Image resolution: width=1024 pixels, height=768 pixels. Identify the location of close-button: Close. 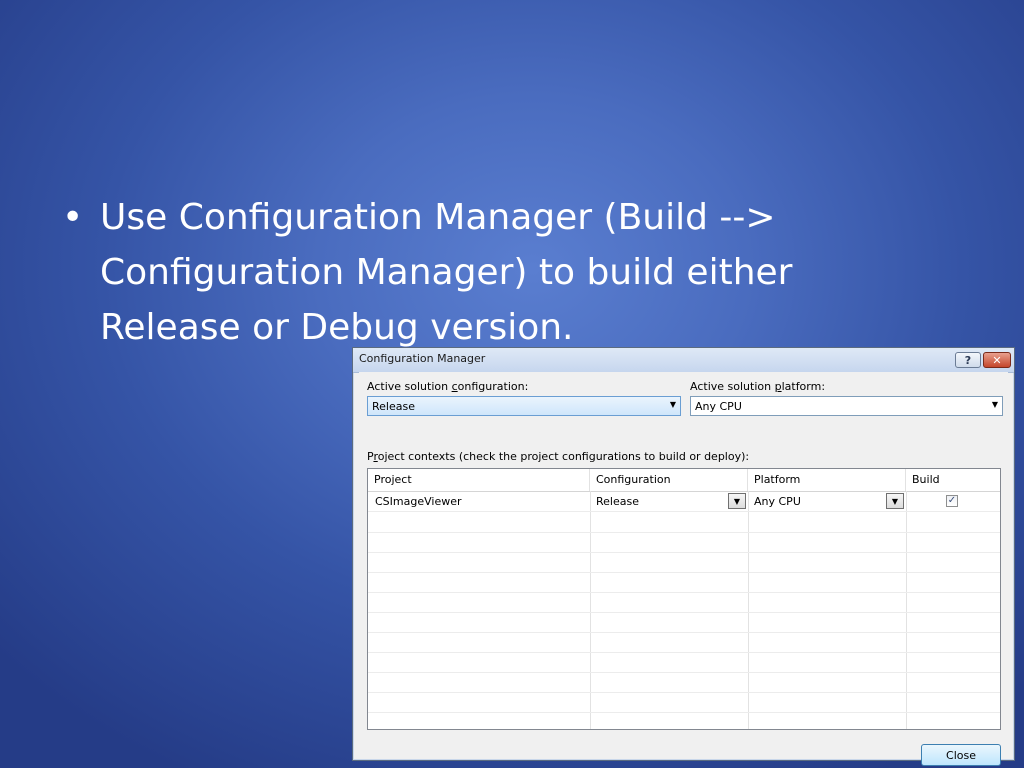
(961, 755).